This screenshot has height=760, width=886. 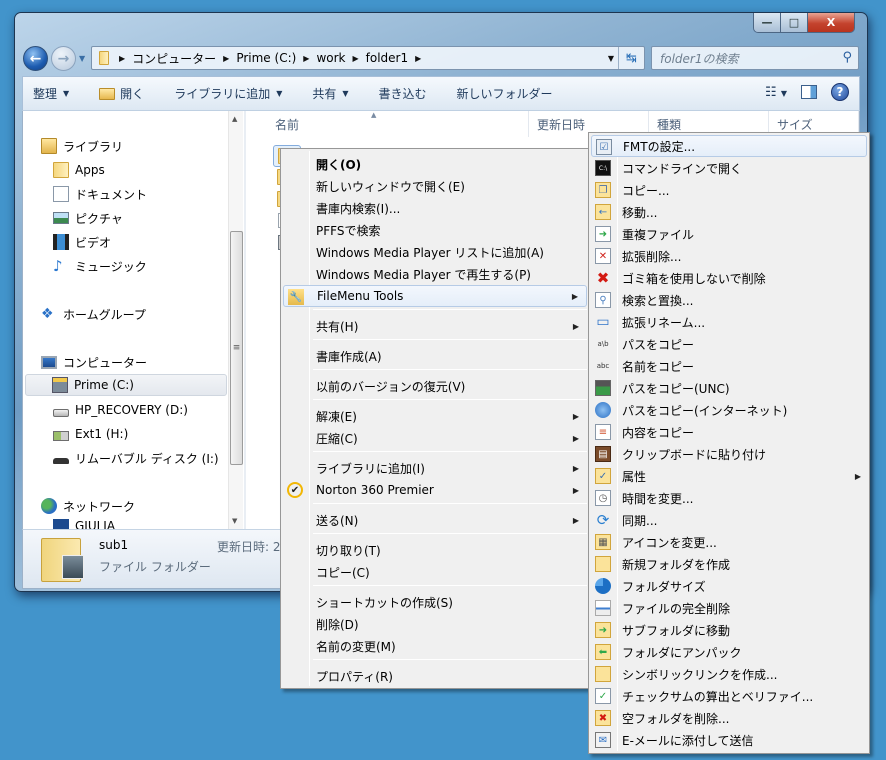 What do you see at coordinates (100, 266) in the screenshot?
I see `nav-lib-music: ♪ ミュージック` at bounding box center [100, 266].